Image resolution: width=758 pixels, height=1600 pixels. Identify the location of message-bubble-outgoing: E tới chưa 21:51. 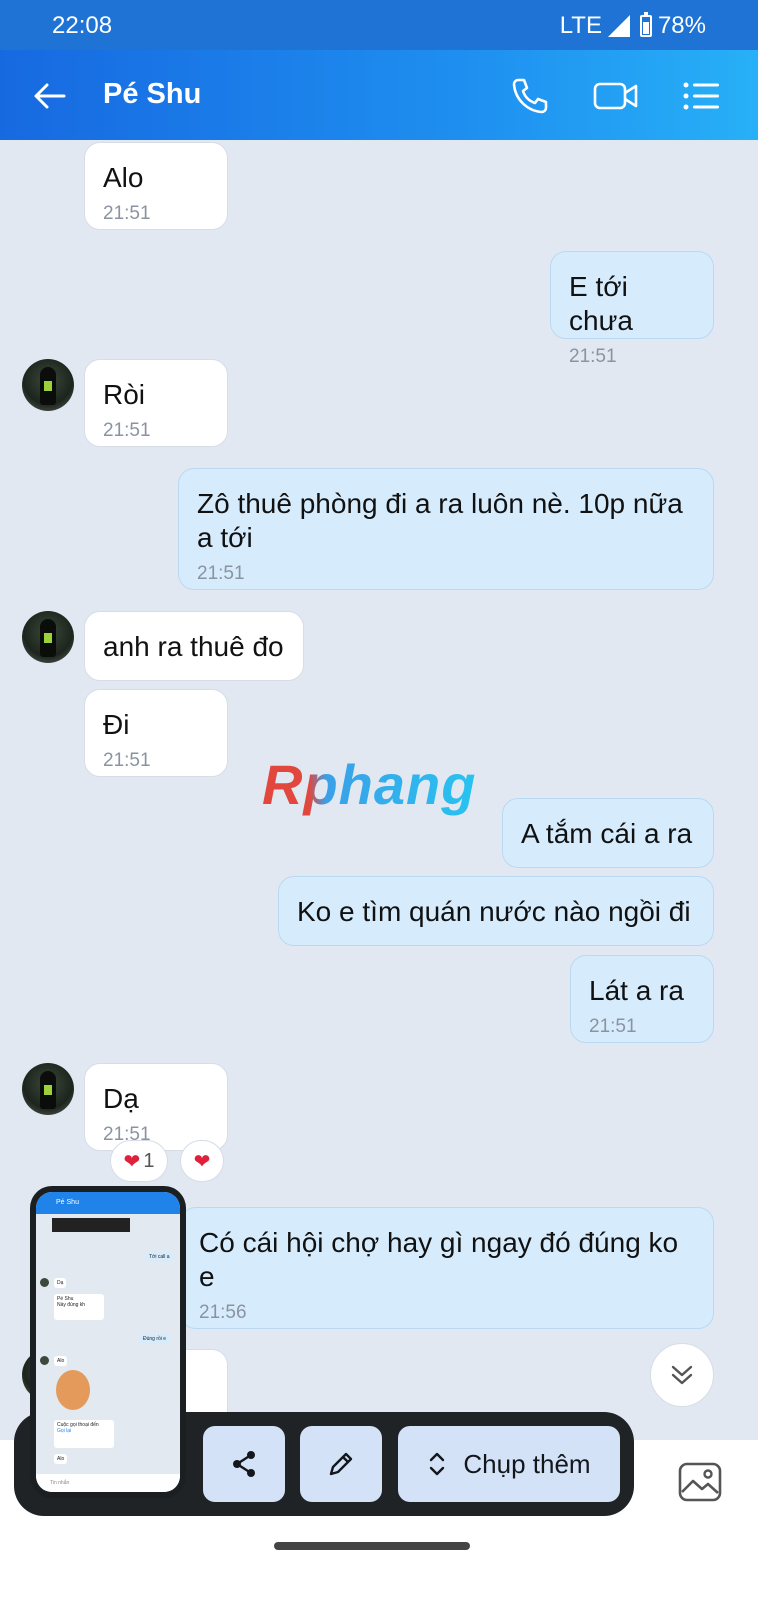
(632, 309).